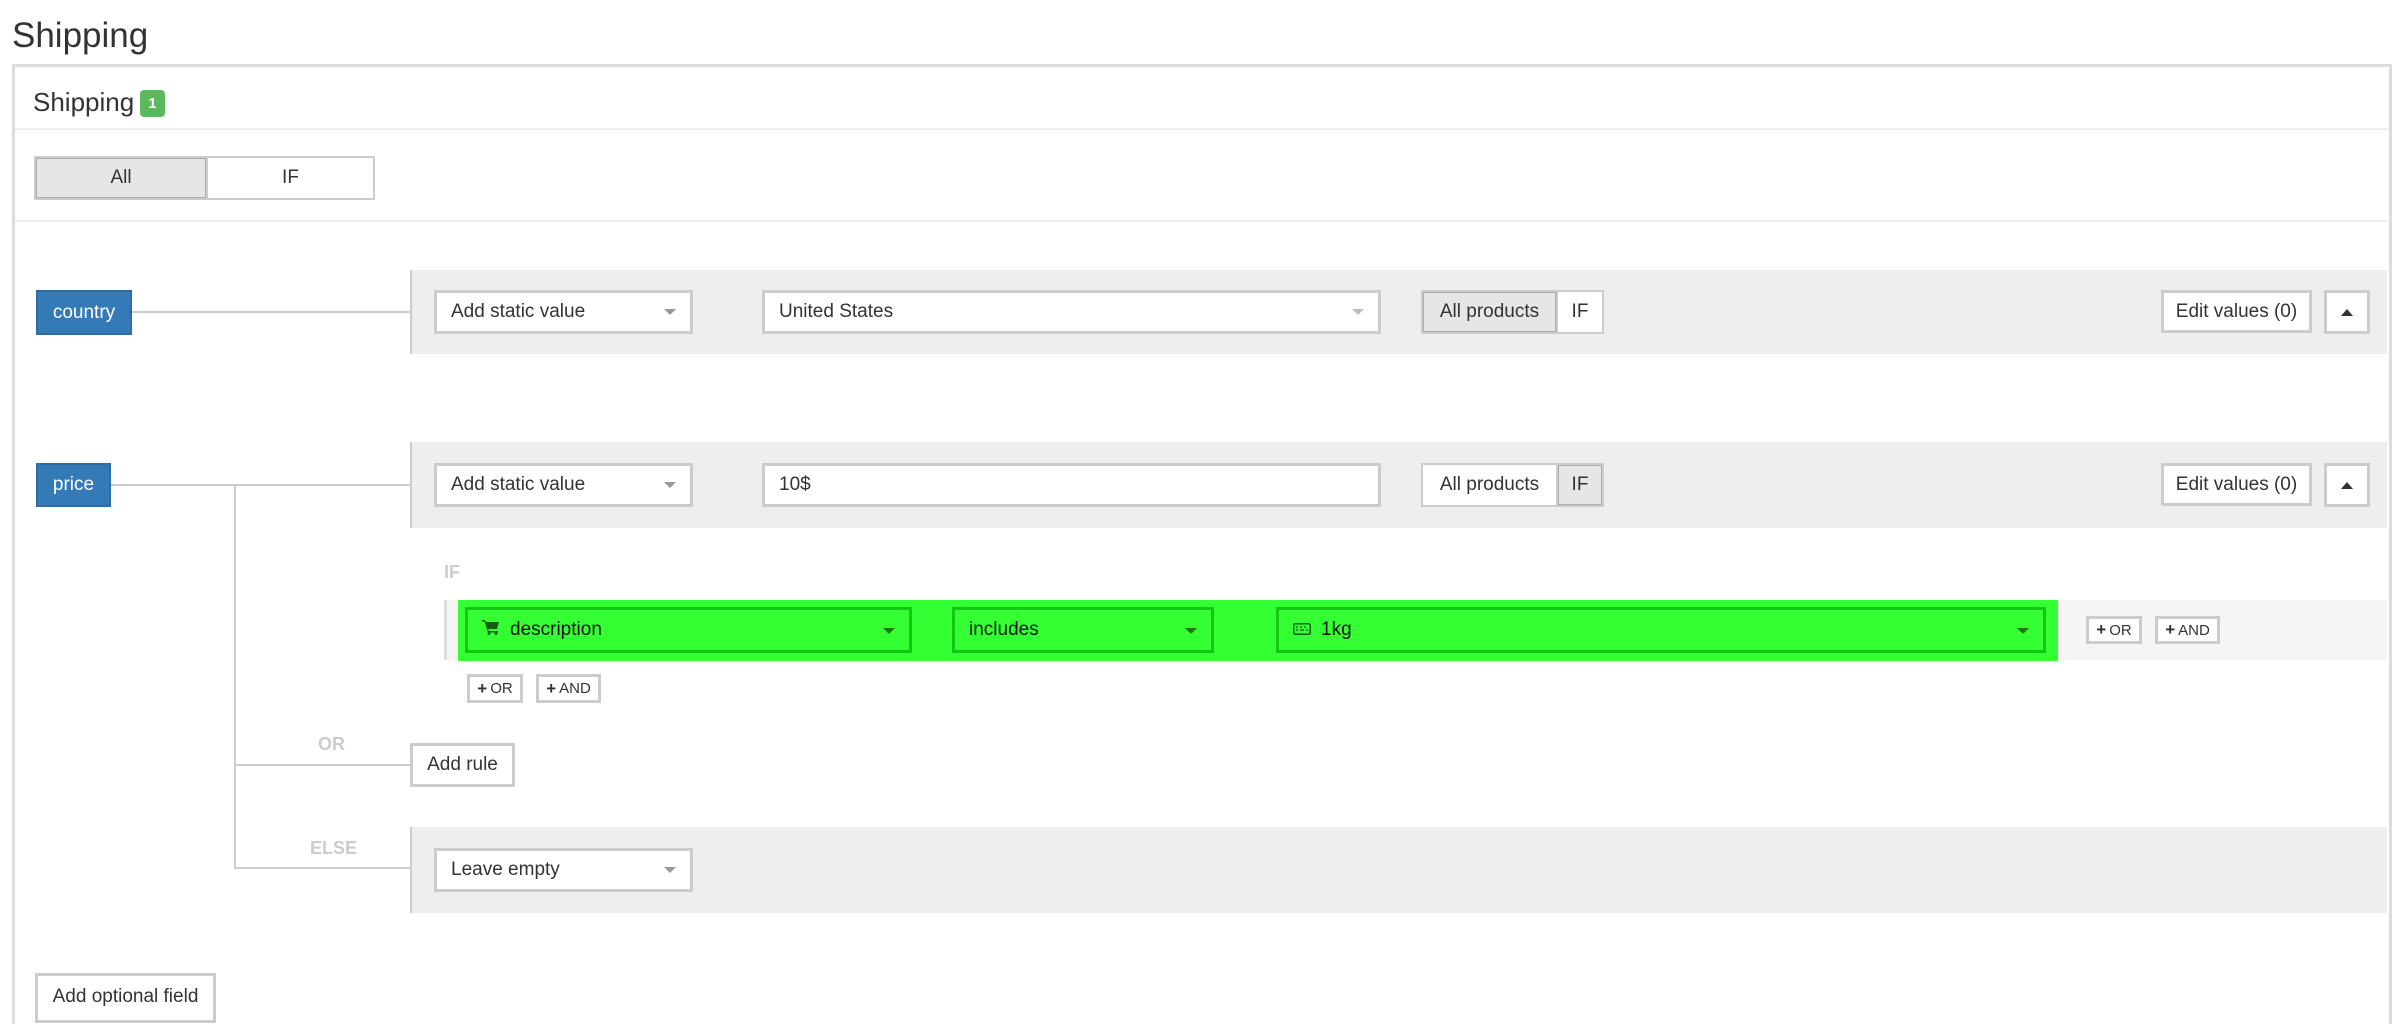 Image resolution: width=2396 pixels, height=1024 pixels. I want to click on field-label-price: price, so click(73, 485).